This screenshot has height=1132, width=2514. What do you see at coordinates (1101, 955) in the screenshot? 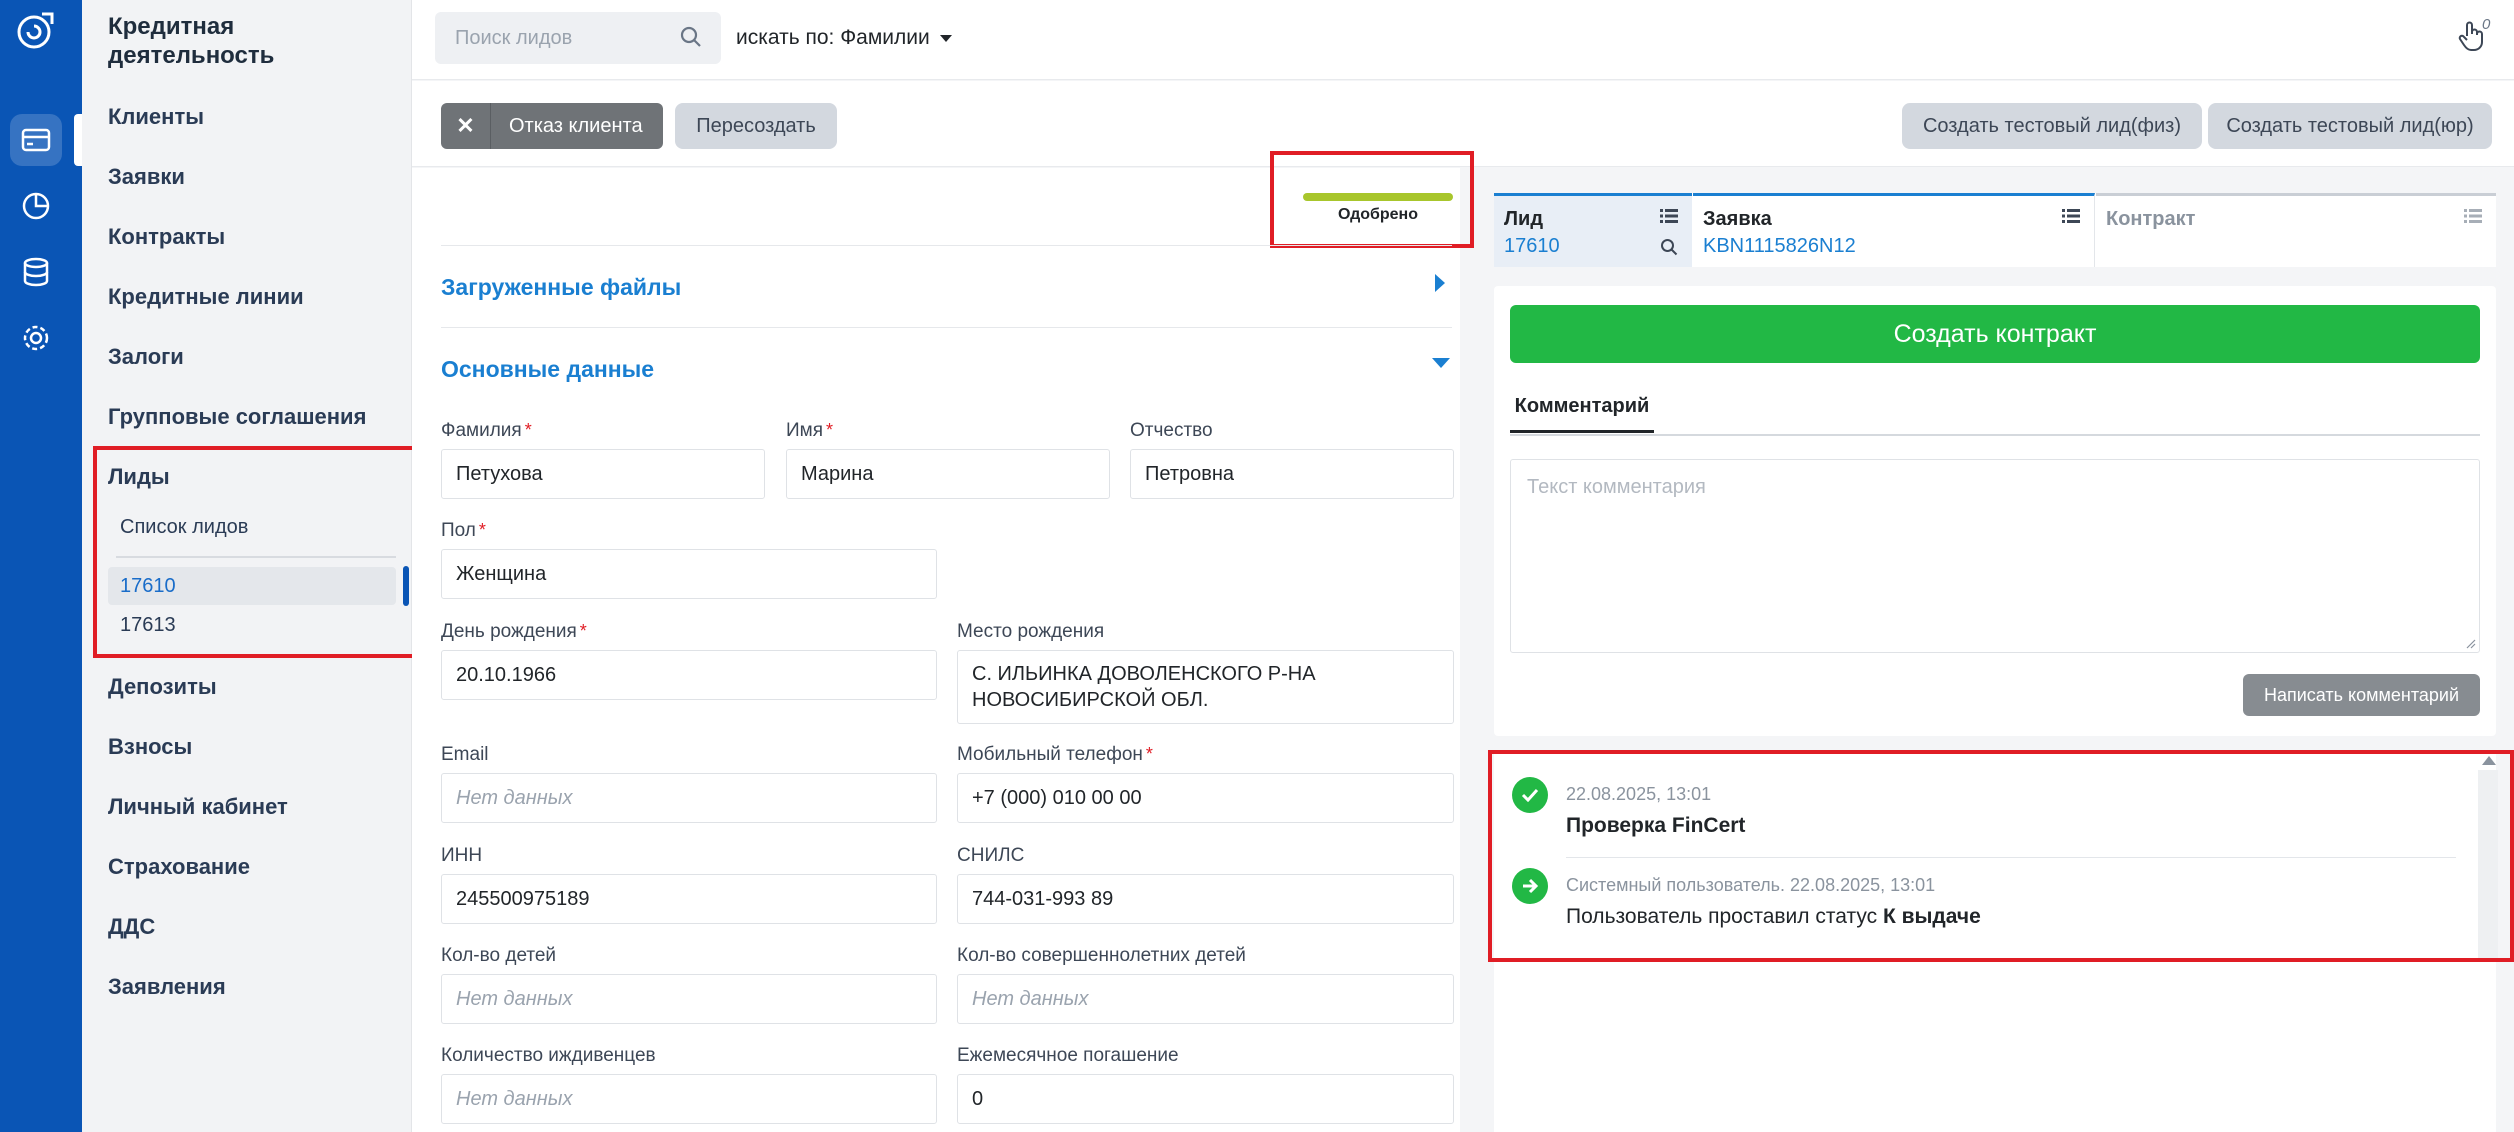
I see `adult-children-label: Кол-во совершеннолетних детей` at bounding box center [1101, 955].